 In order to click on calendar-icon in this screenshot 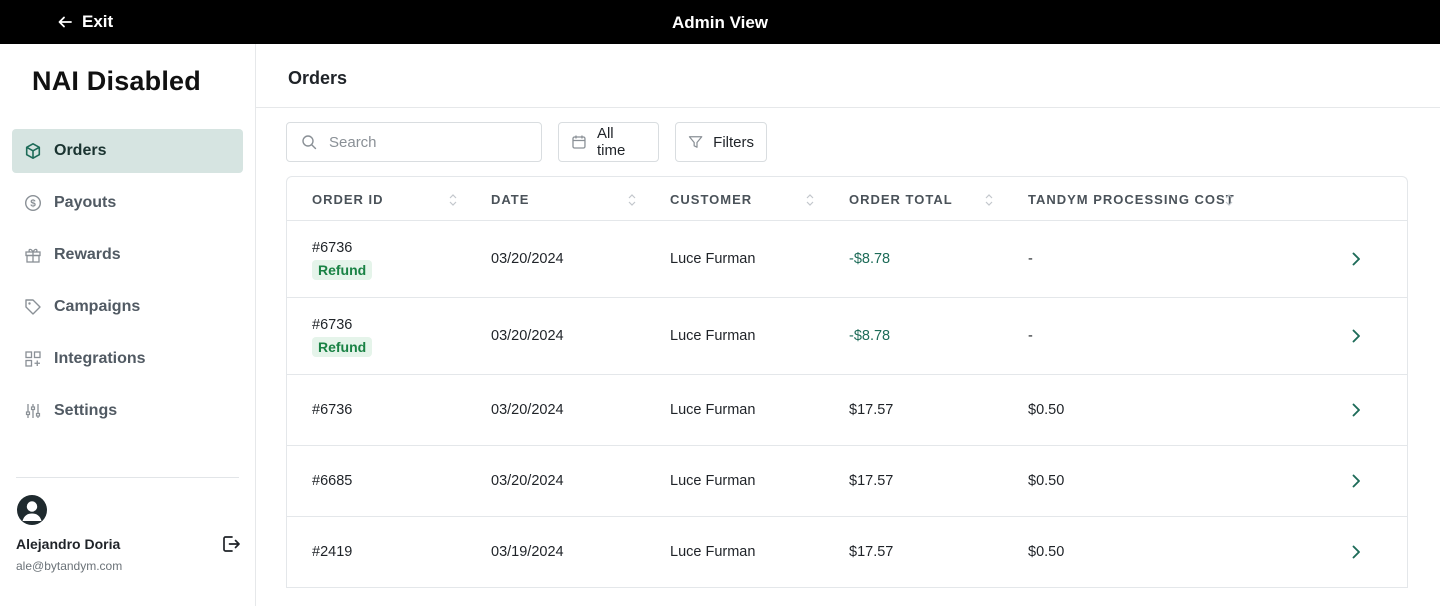, I will do `click(579, 142)`.